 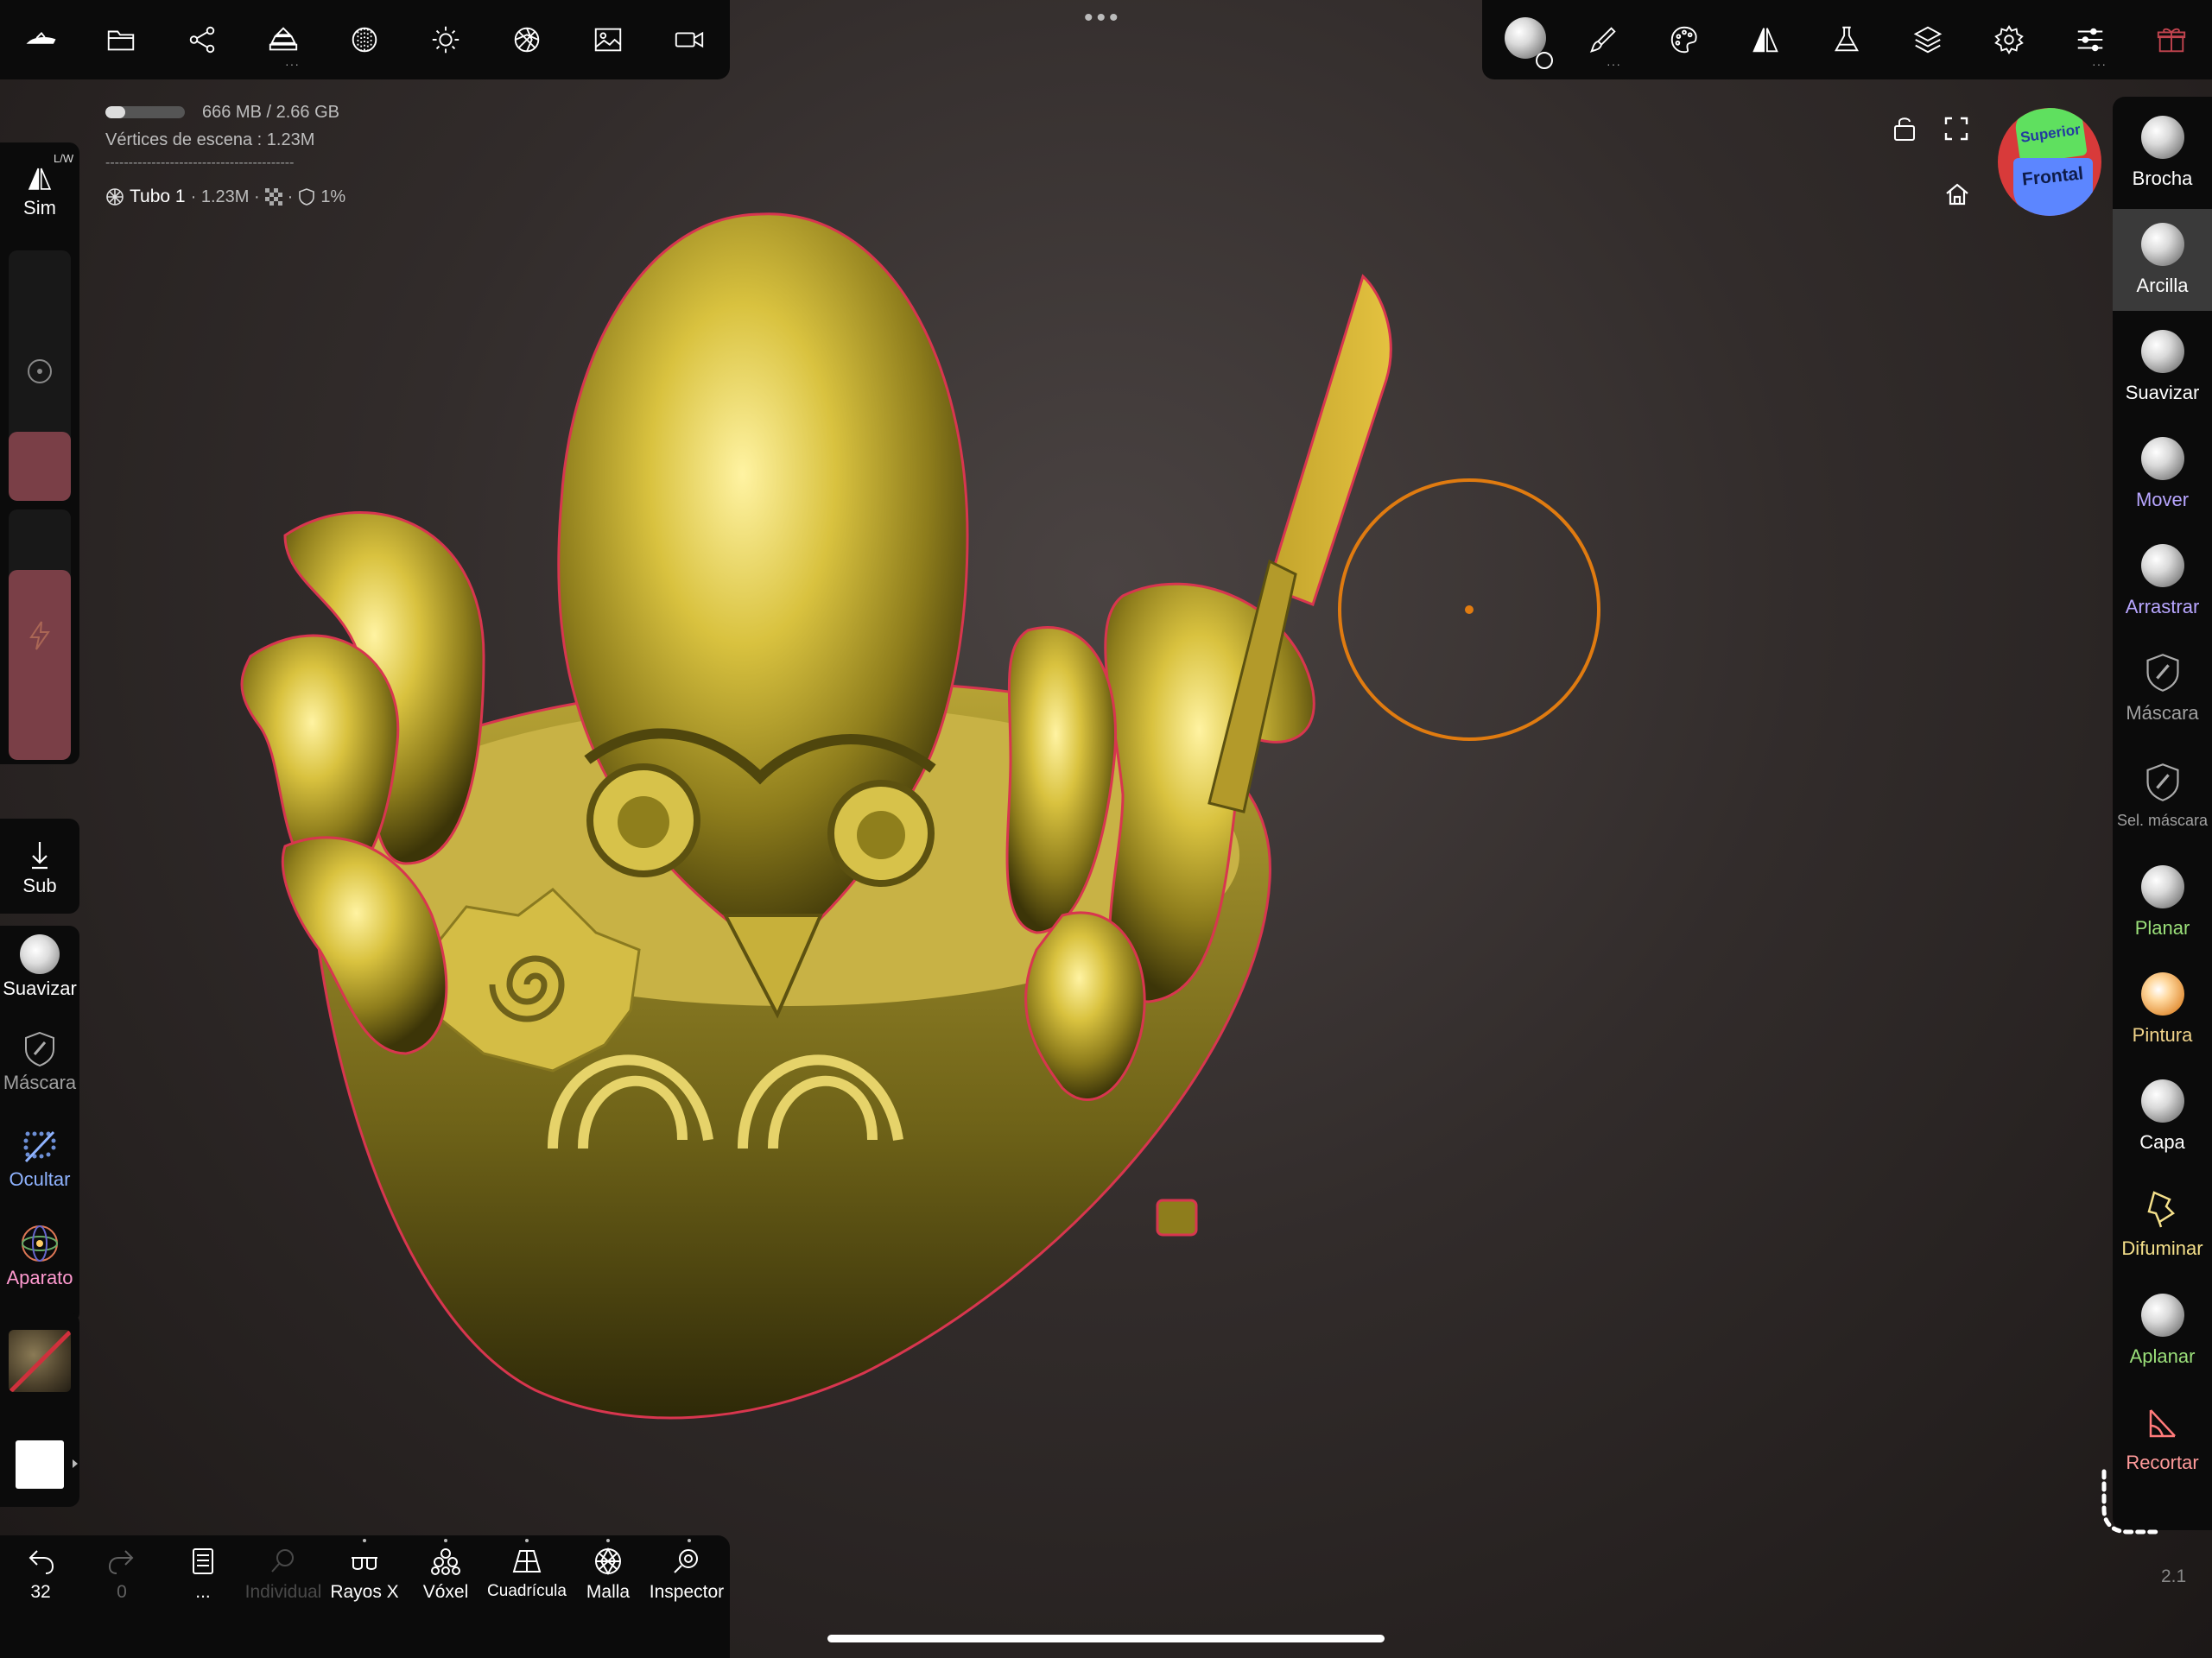 What do you see at coordinates (2162, 565) in the screenshot?
I see `drag-ball-icon` at bounding box center [2162, 565].